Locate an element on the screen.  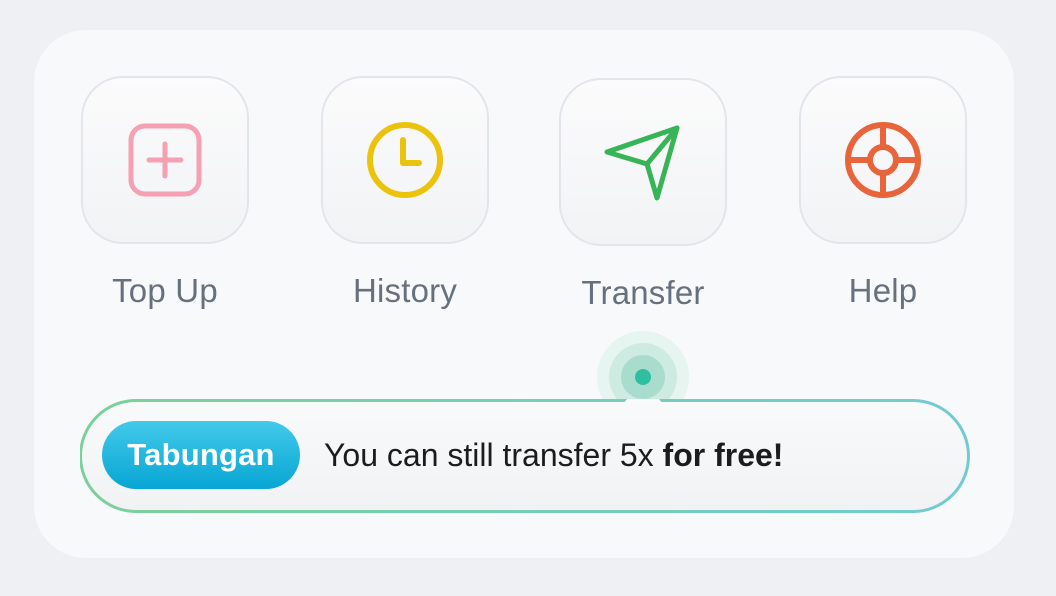
transfer-tile is located at coordinates (643, 162).